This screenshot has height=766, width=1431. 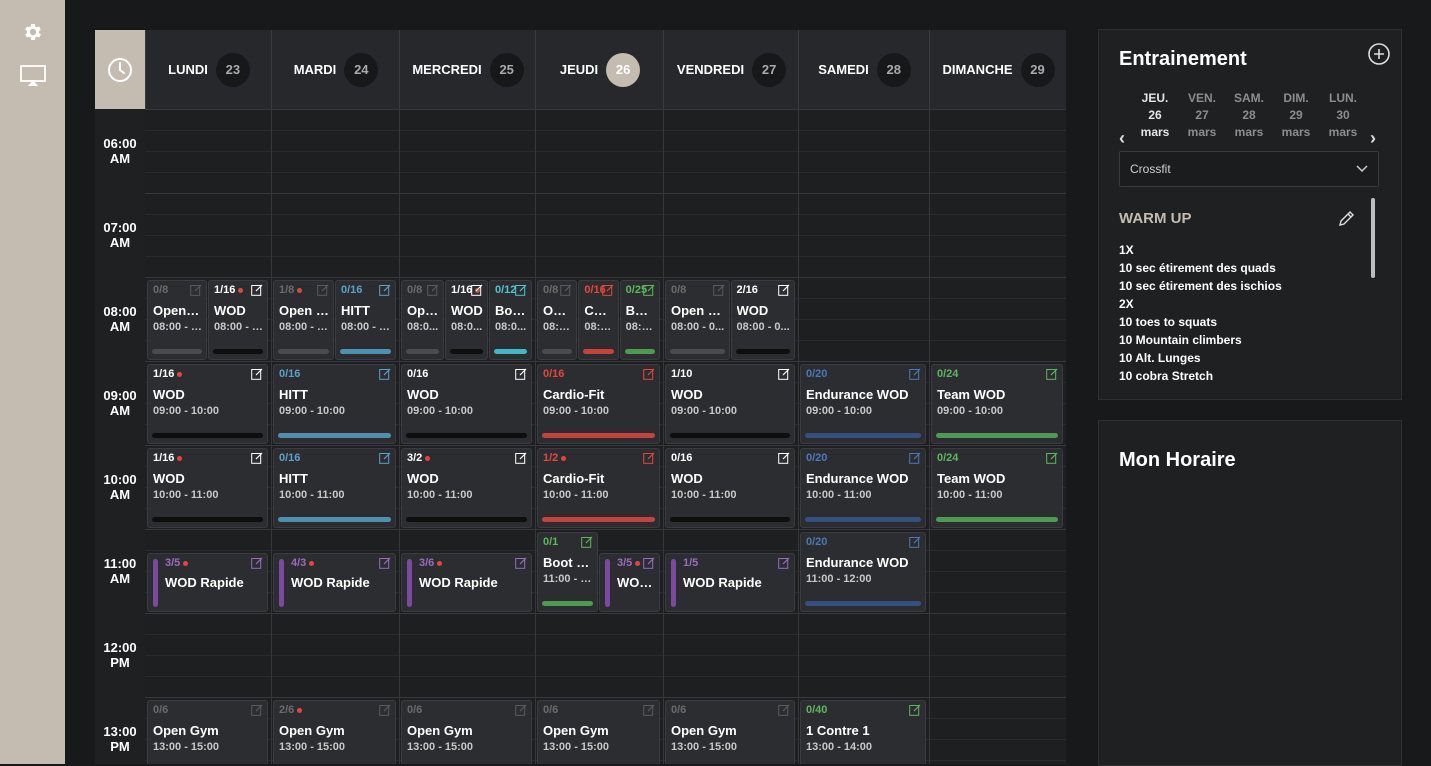 What do you see at coordinates (863, 488) in the screenshot?
I see `class-event: 0/20 Endurance WOD 10:00 - 11:00` at bounding box center [863, 488].